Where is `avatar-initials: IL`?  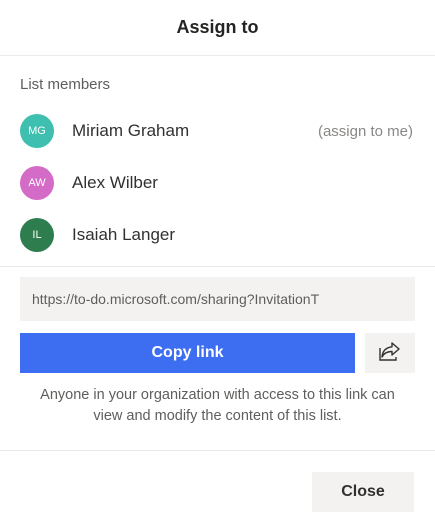 avatar-initials: IL is located at coordinates (37, 235).